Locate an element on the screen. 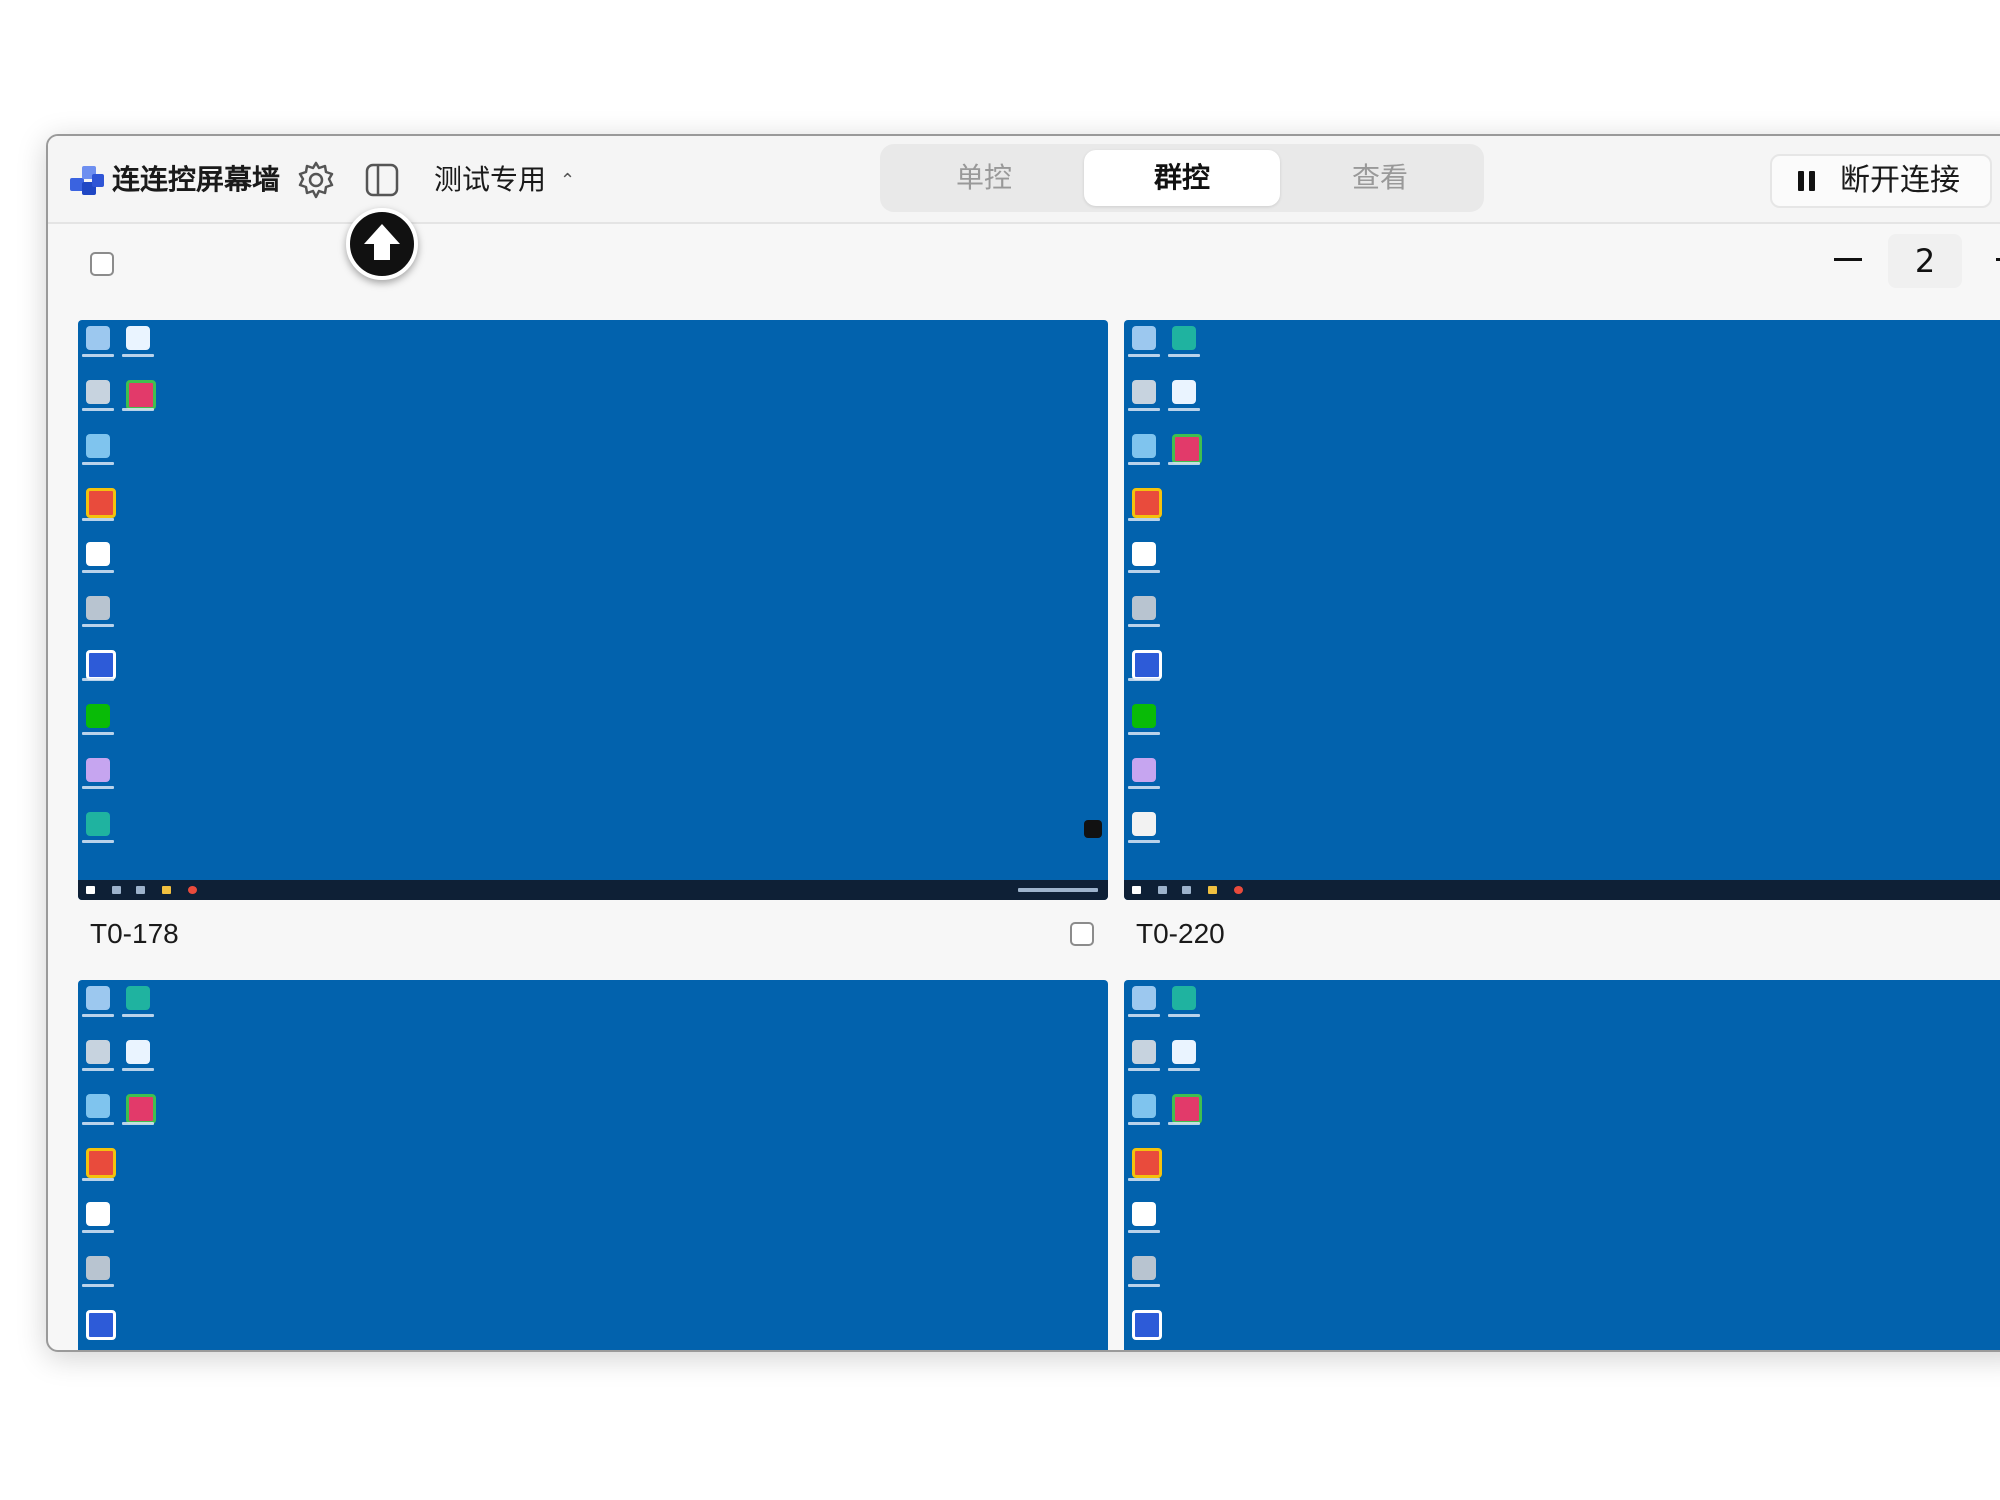 The height and width of the screenshot is (1500, 2000). disconnect-button: 断开连接 is located at coordinates (1881, 181).